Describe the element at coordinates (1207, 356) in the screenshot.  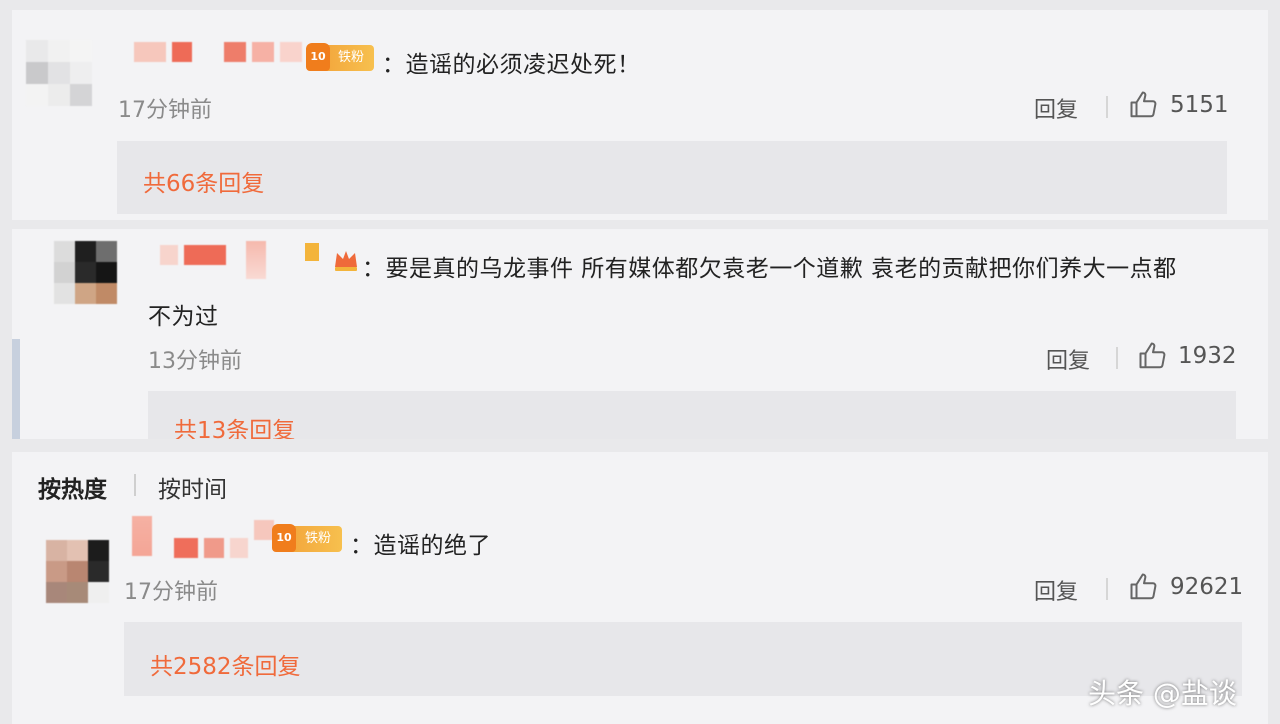
I see `like-count: 1932` at that location.